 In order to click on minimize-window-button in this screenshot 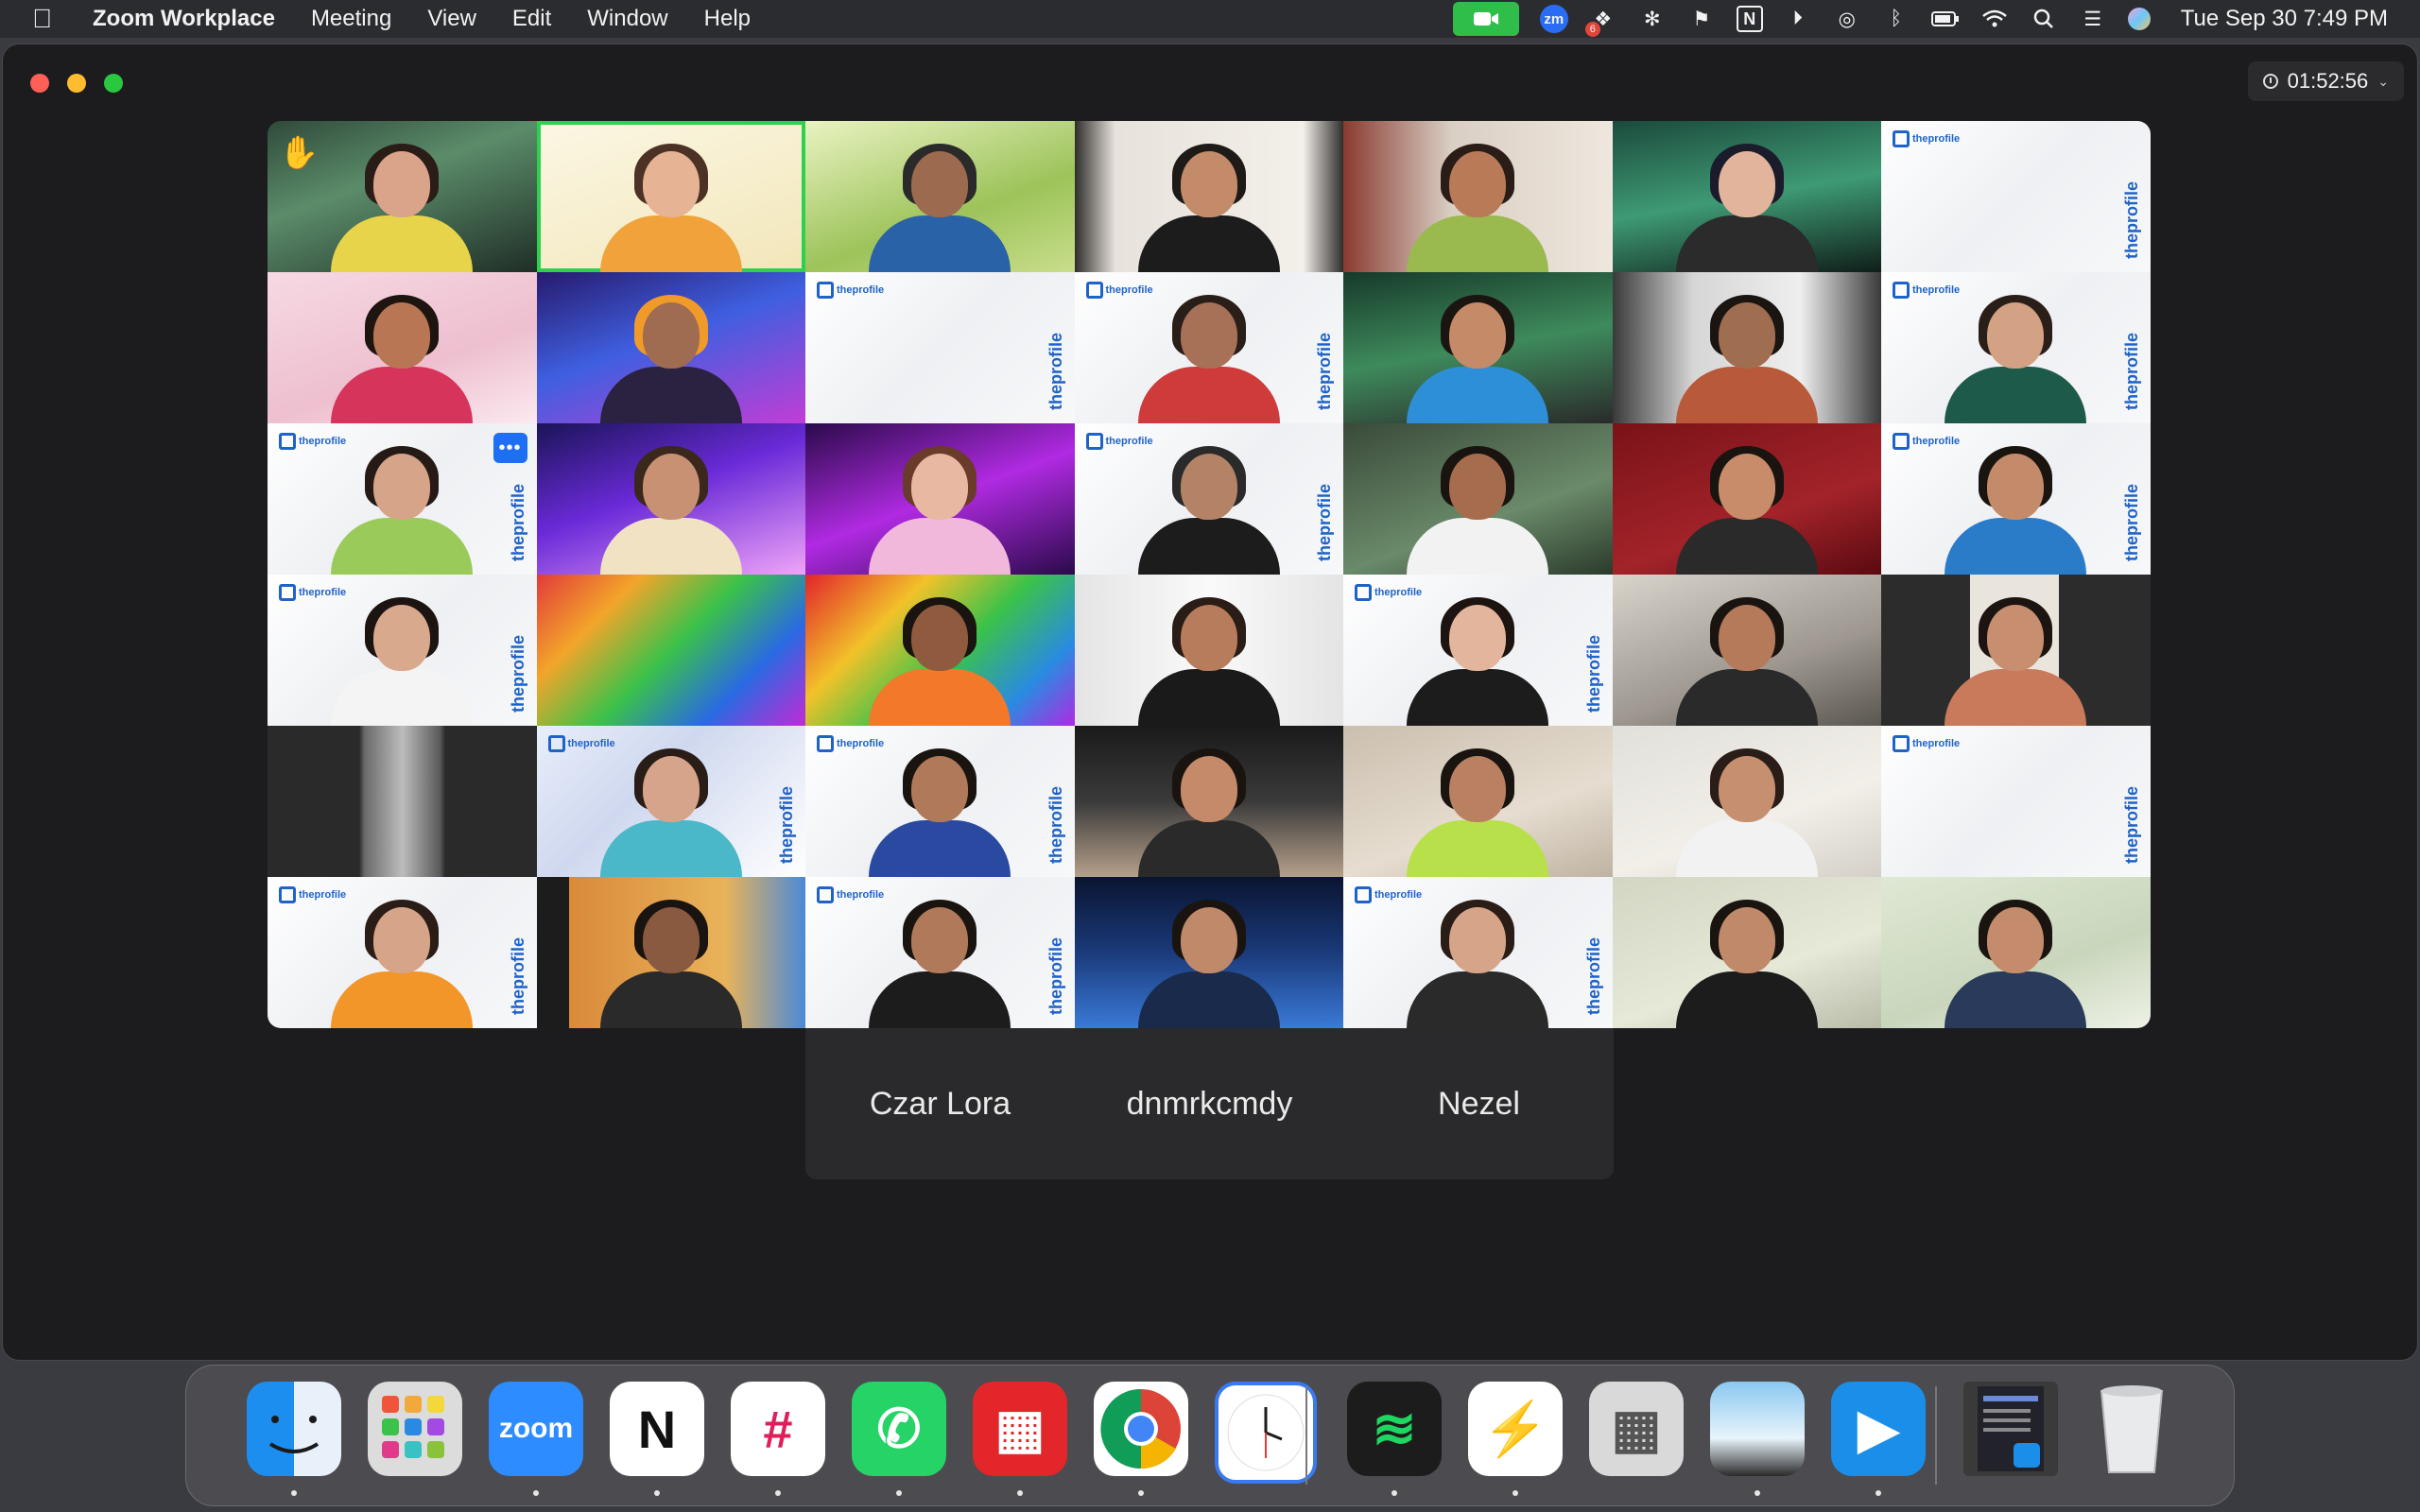, I will do `click(76, 83)`.